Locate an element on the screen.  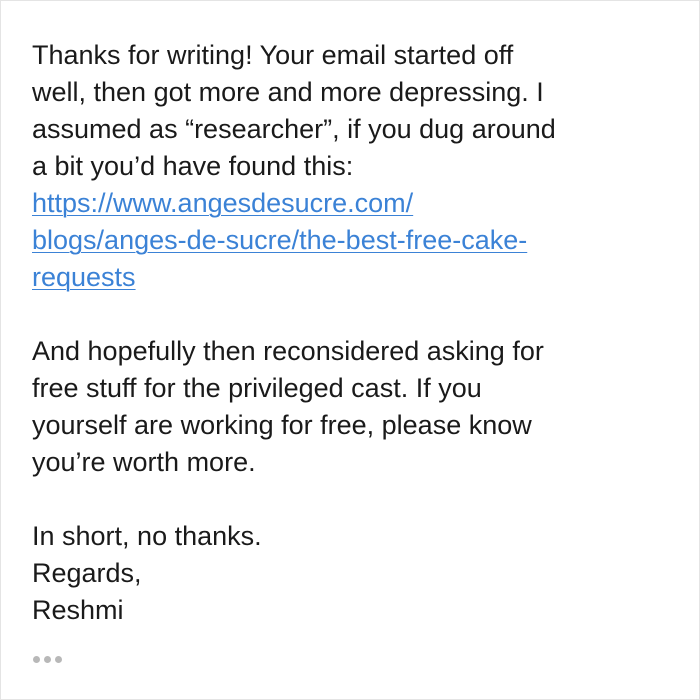
blog-link: https://www.angesdesucre.com/ is located at coordinates (222, 203).